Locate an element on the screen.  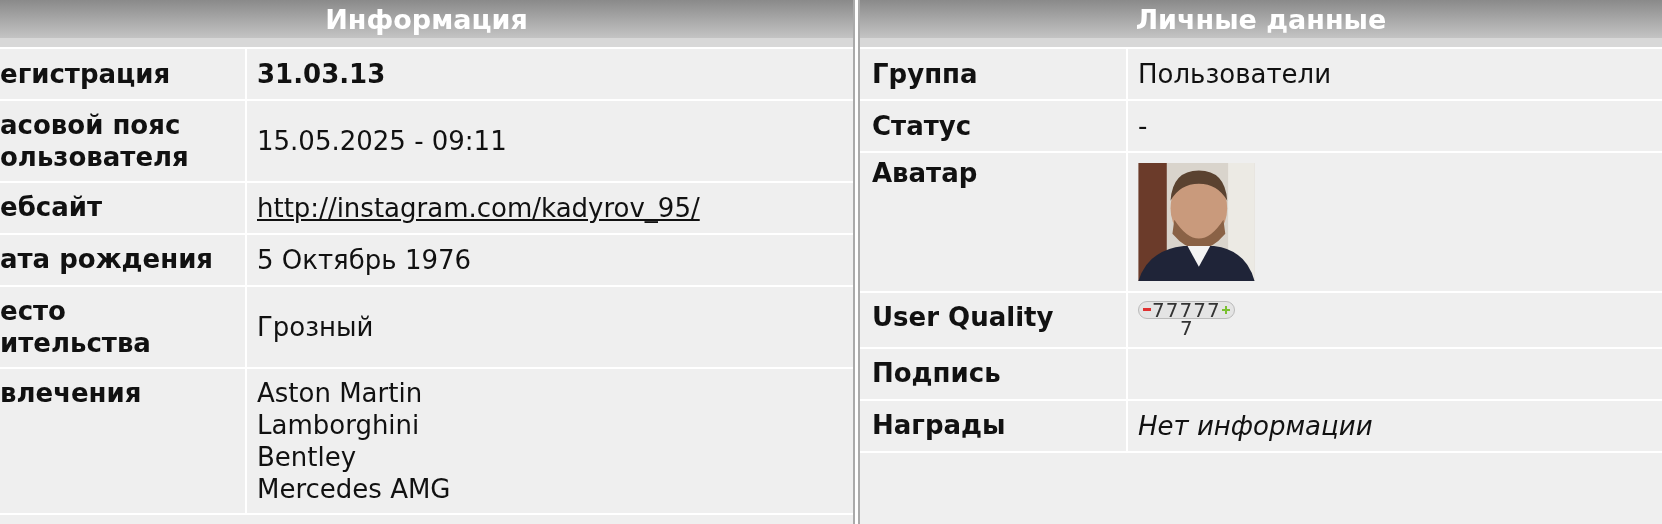
field-label: есто ительства is located at coordinates (75, 327).